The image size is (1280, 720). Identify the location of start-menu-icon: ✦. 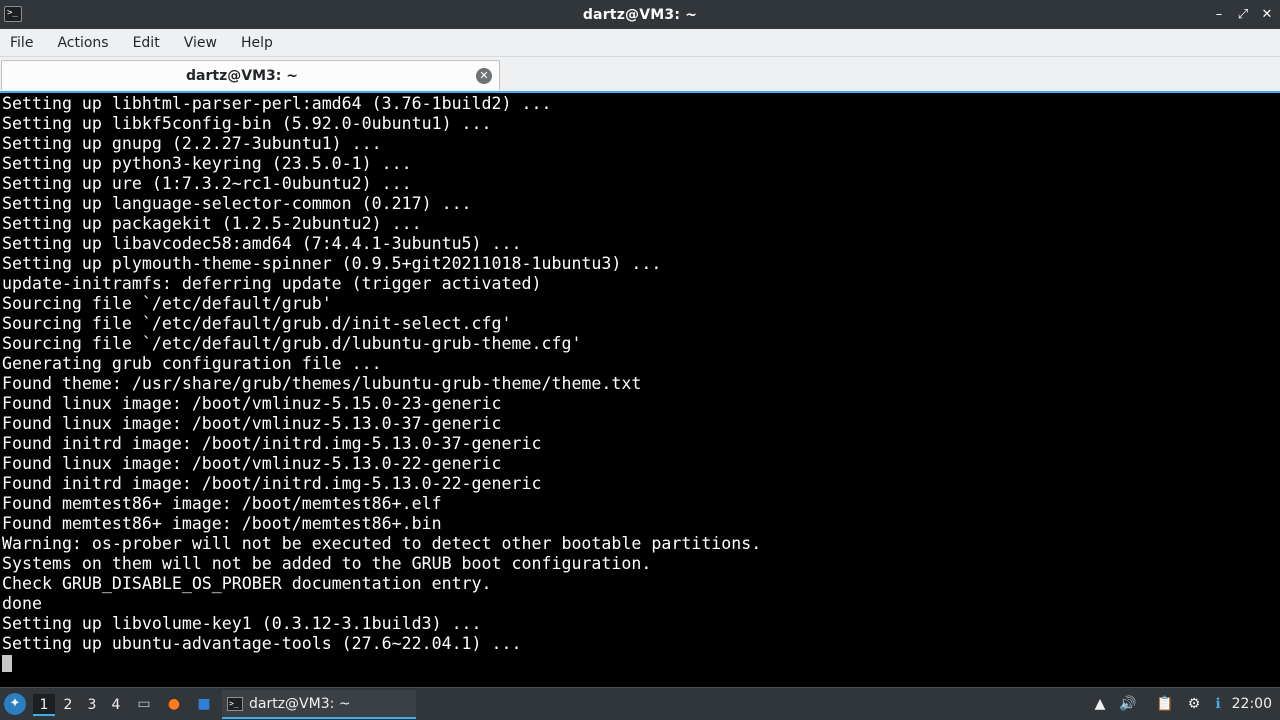
(15, 704).